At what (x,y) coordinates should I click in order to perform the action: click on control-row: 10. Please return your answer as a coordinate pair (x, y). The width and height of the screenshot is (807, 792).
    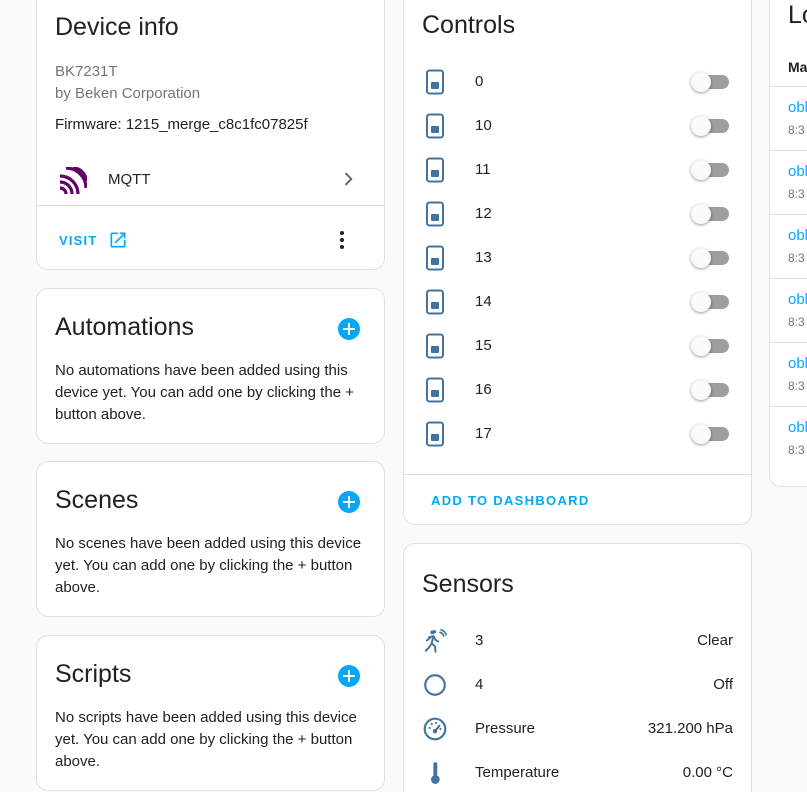
    Looking at the image, I should click on (577, 126).